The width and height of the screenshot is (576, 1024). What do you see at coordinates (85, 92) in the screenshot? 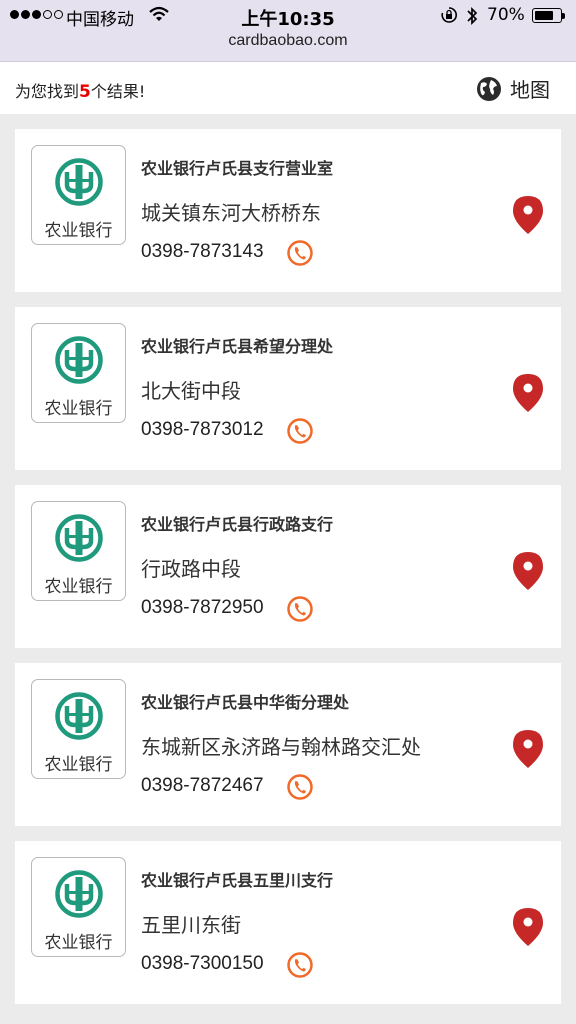
I see `result-count-number: 5` at bounding box center [85, 92].